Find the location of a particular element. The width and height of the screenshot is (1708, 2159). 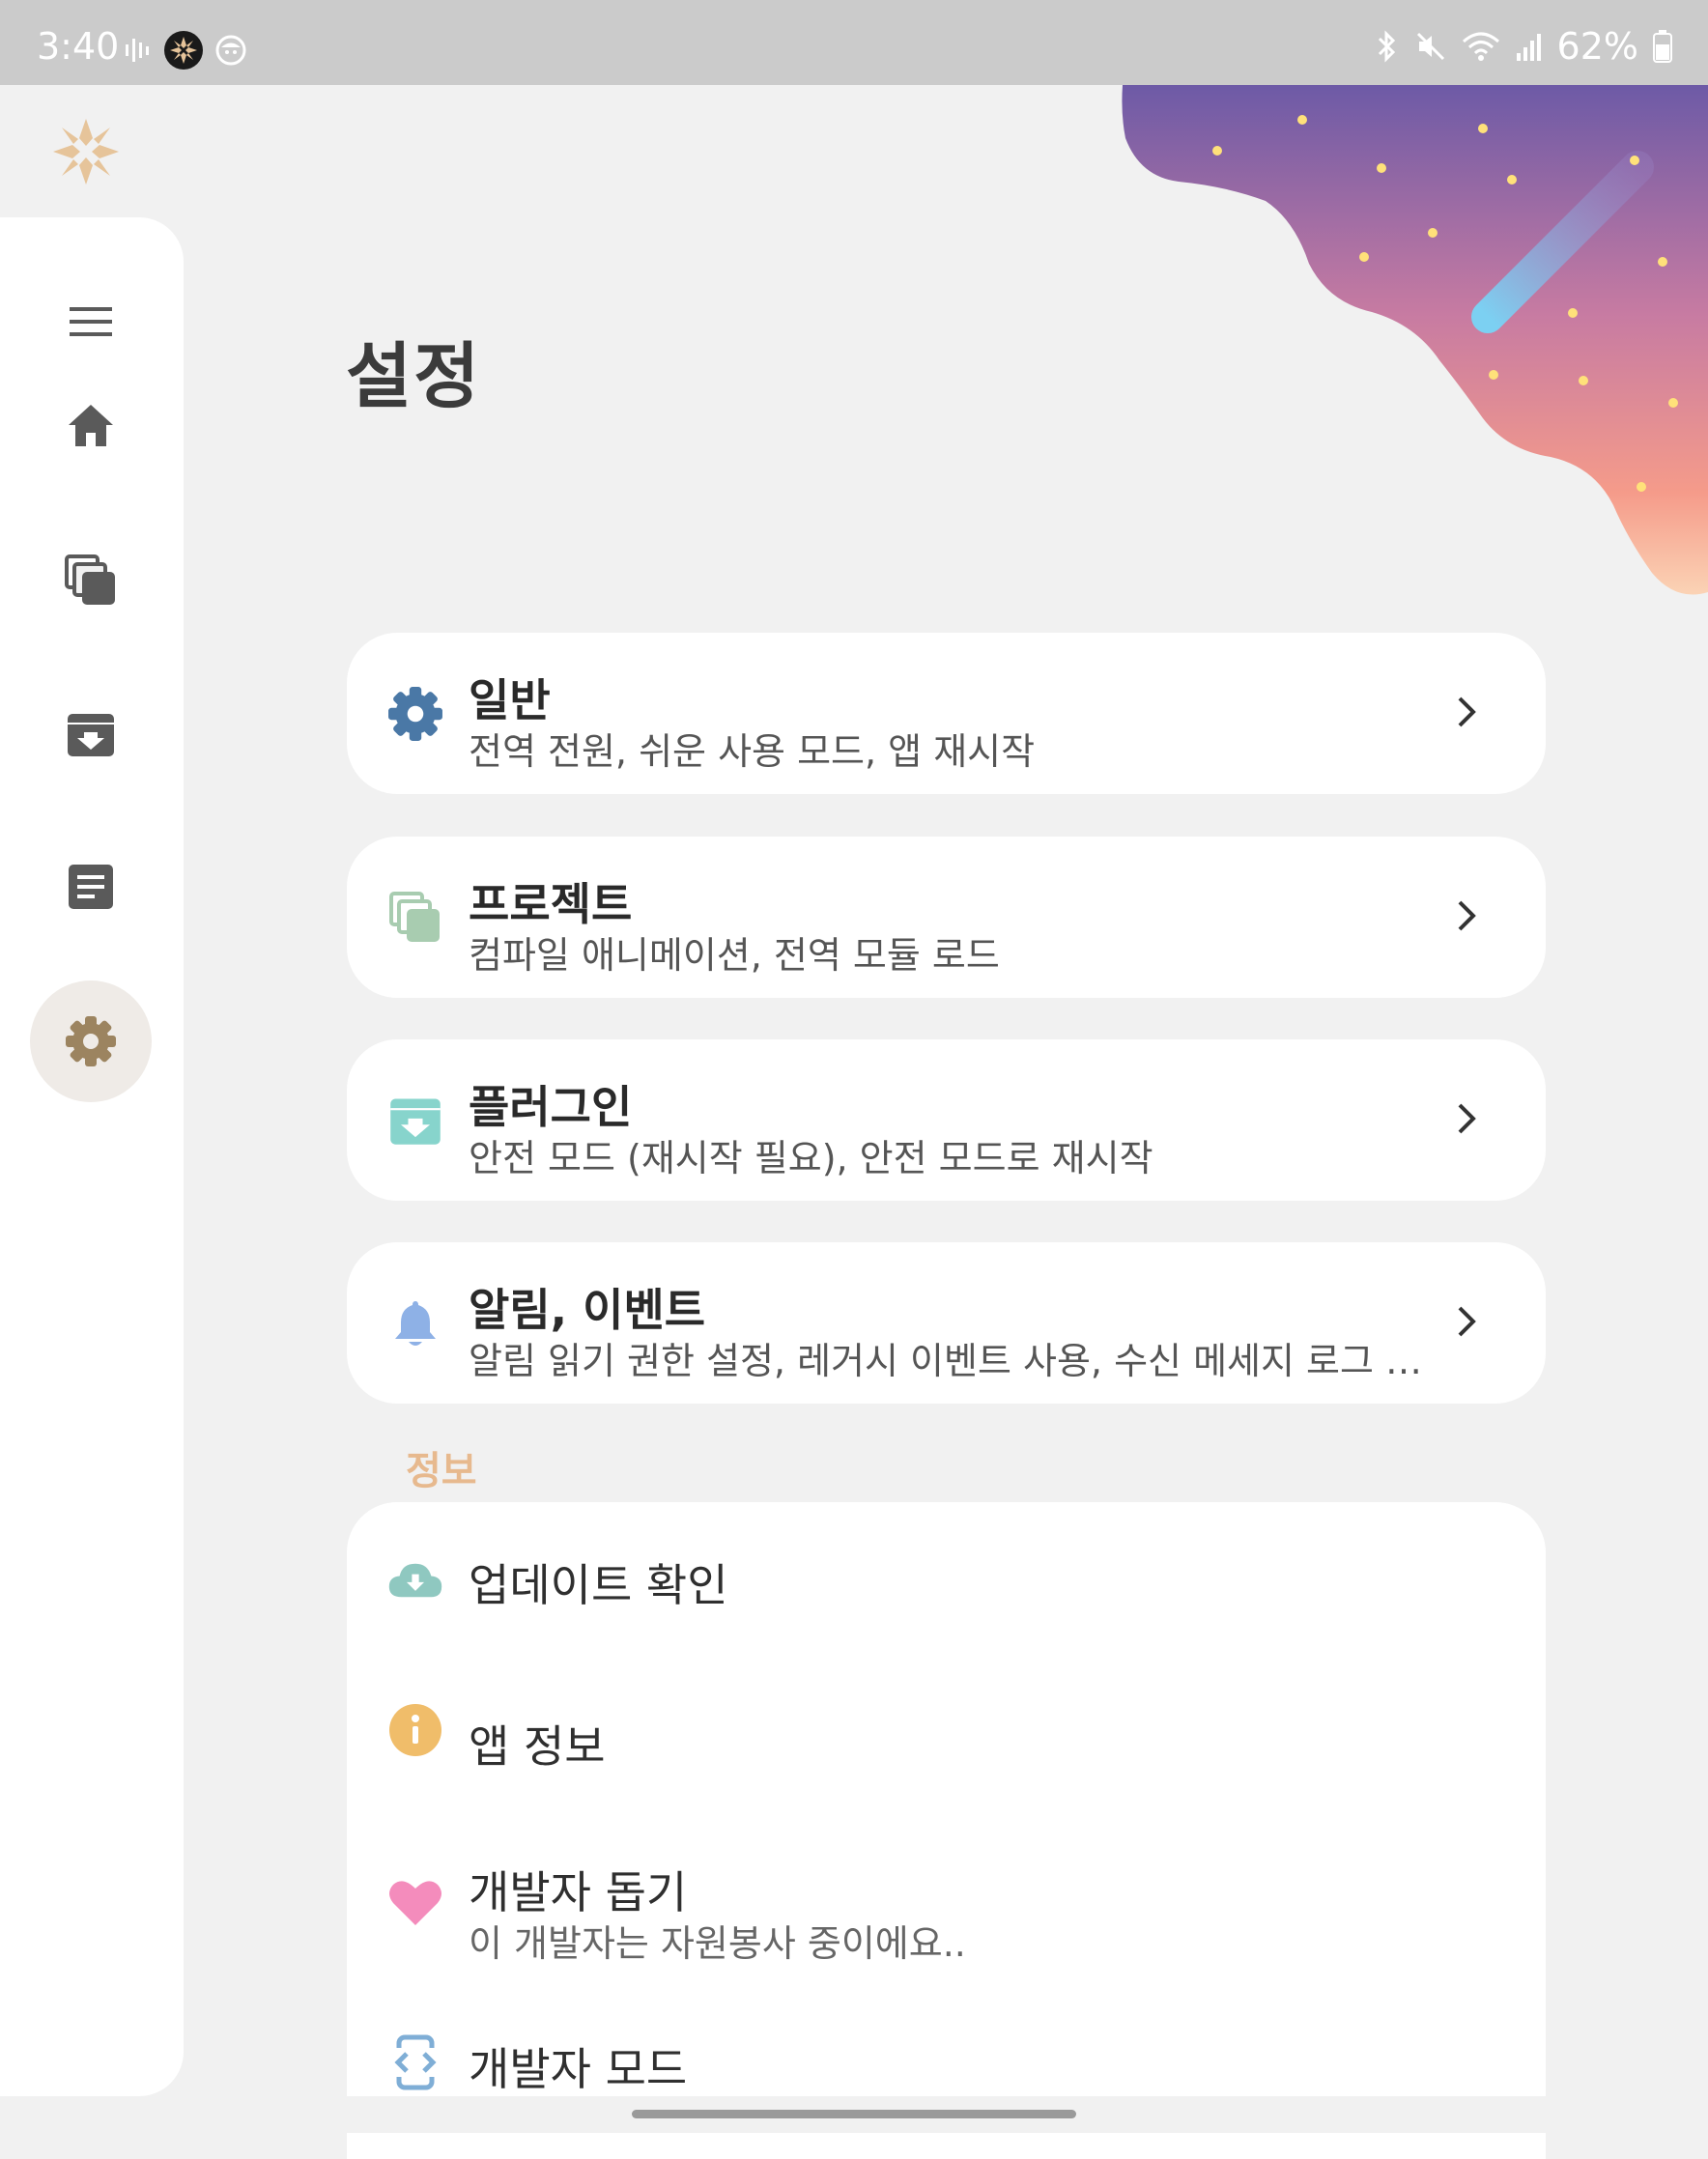

menu-icon is located at coordinates (91, 322).